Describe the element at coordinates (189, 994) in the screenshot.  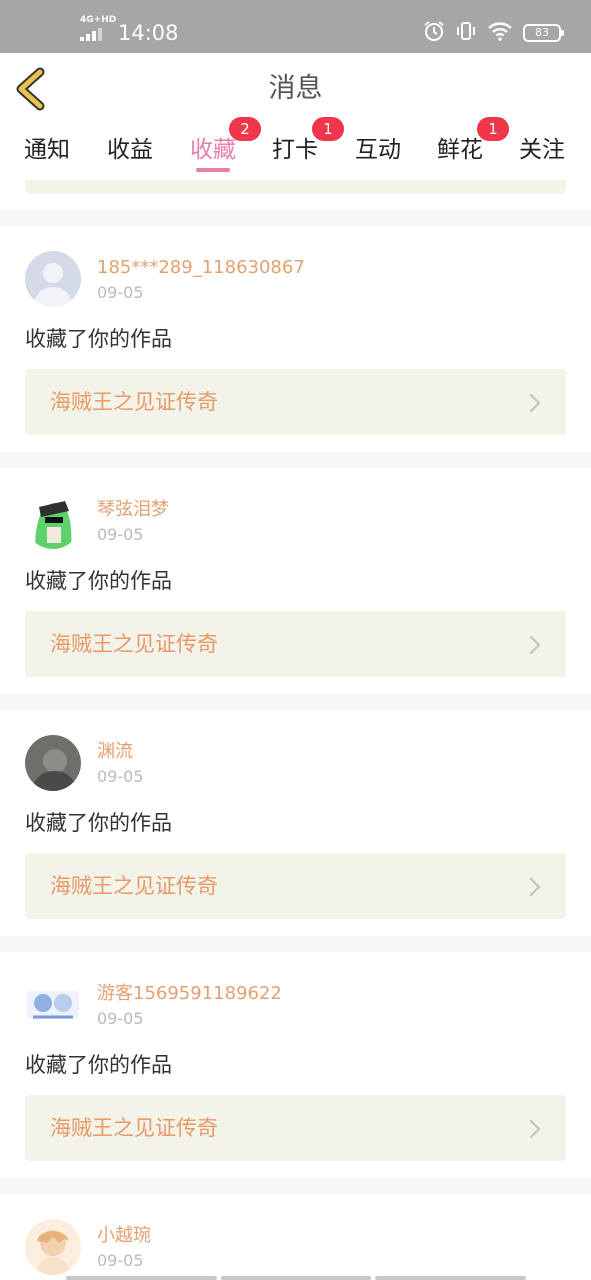
I see `username: 游客1569591189622` at that location.